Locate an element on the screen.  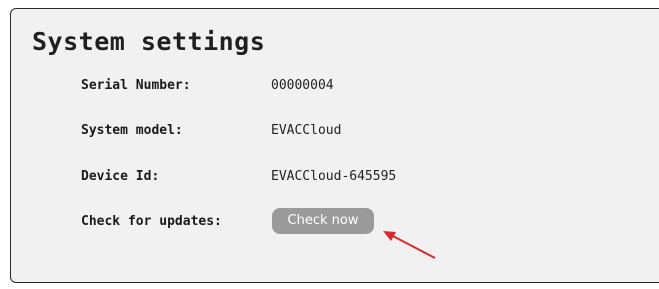
serial-number-value: 00000004 is located at coordinates (302, 85).